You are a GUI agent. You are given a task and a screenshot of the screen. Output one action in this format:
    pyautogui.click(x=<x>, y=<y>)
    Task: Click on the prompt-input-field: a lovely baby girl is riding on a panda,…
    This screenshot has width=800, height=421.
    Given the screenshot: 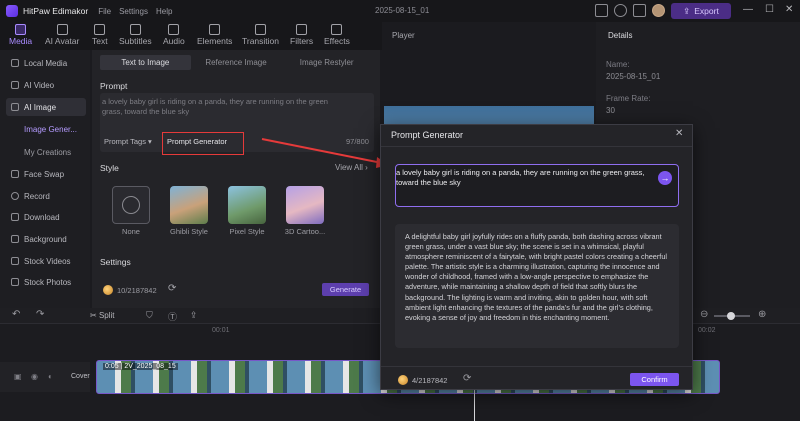 What is the action you would take?
    pyautogui.click(x=537, y=185)
    